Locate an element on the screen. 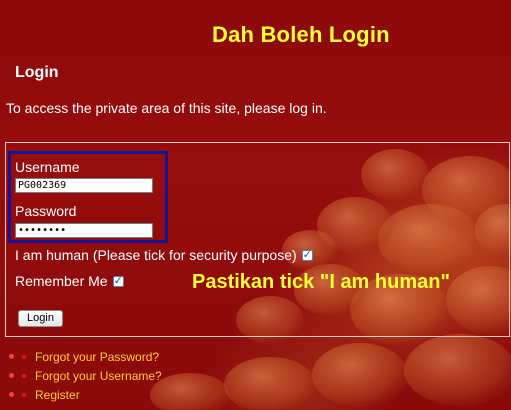  human-checkbox: ✓ is located at coordinates (307, 254).